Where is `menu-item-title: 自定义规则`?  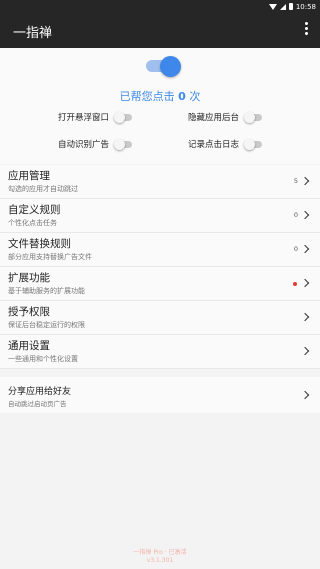
menu-item-title: 自定义规则 is located at coordinates (34, 210).